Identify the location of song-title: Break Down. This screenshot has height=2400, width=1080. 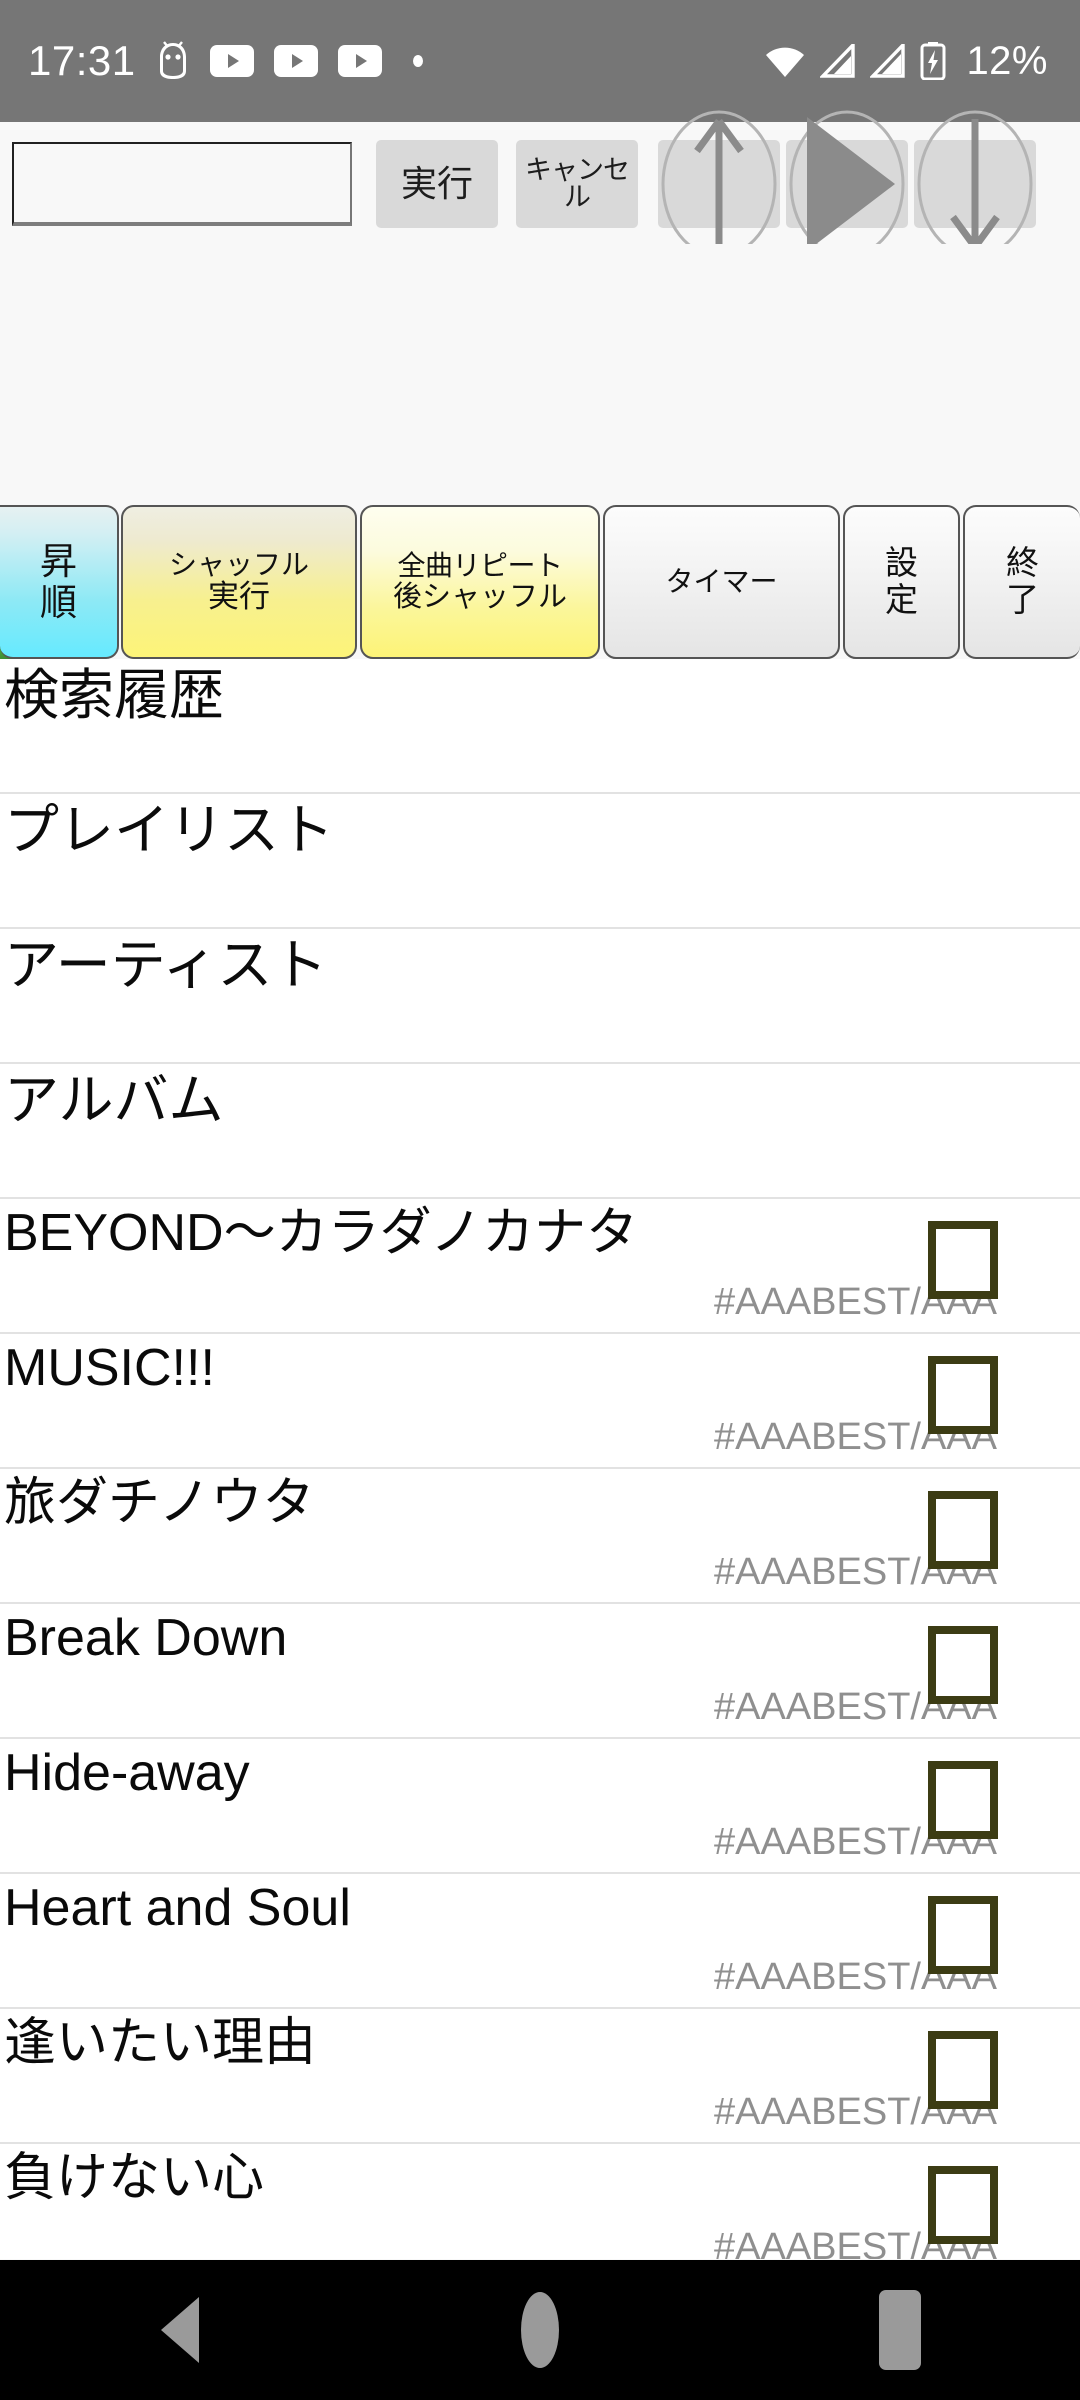
(146, 1638).